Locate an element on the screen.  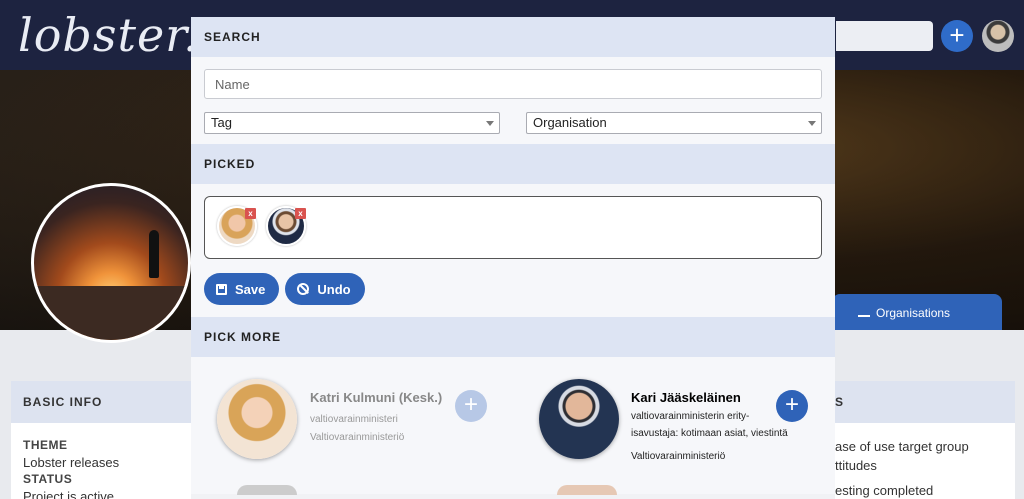
picked-section-title: PICKED is located at coordinates (513, 164).